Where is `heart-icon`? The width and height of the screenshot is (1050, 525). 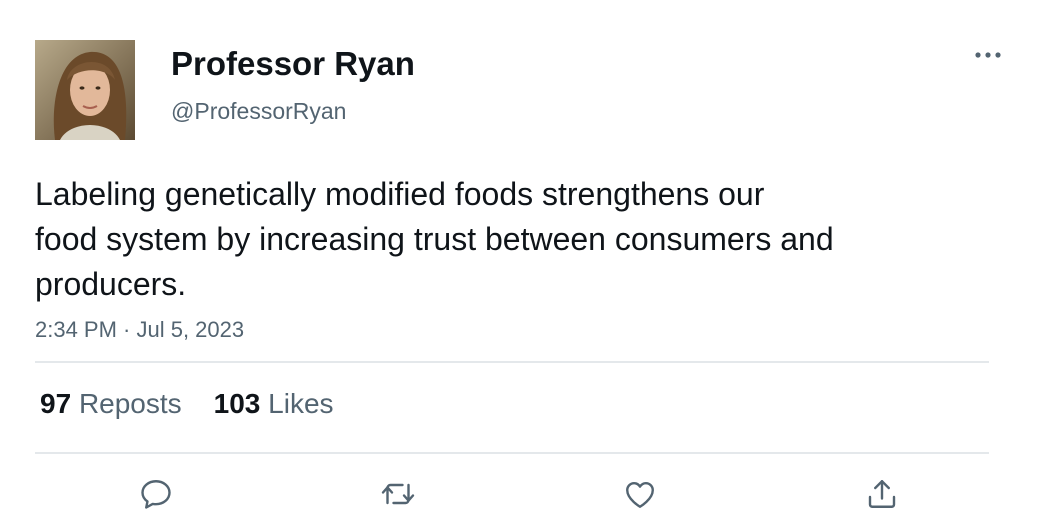
heart-icon is located at coordinates (640, 495).